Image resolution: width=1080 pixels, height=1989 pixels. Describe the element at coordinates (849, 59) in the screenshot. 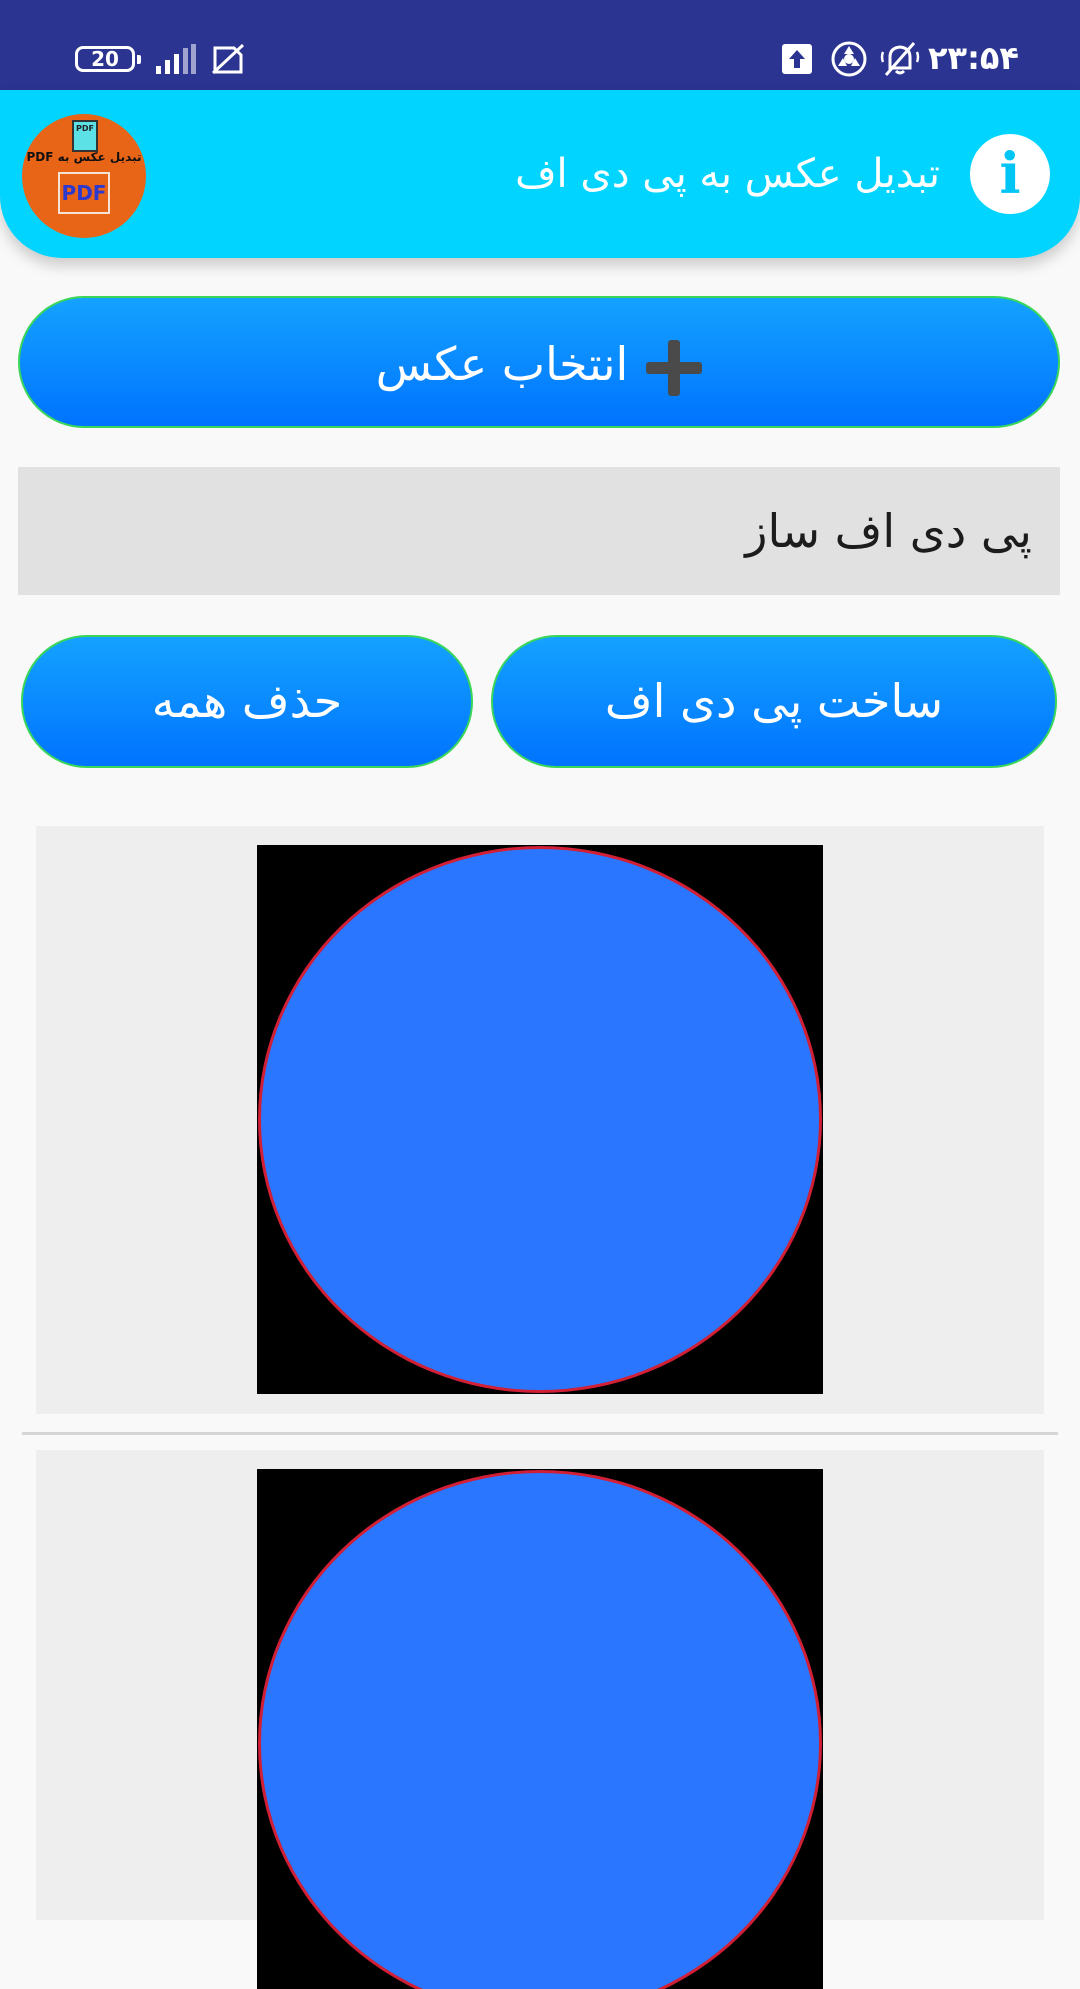

I see `vpn-icon` at that location.